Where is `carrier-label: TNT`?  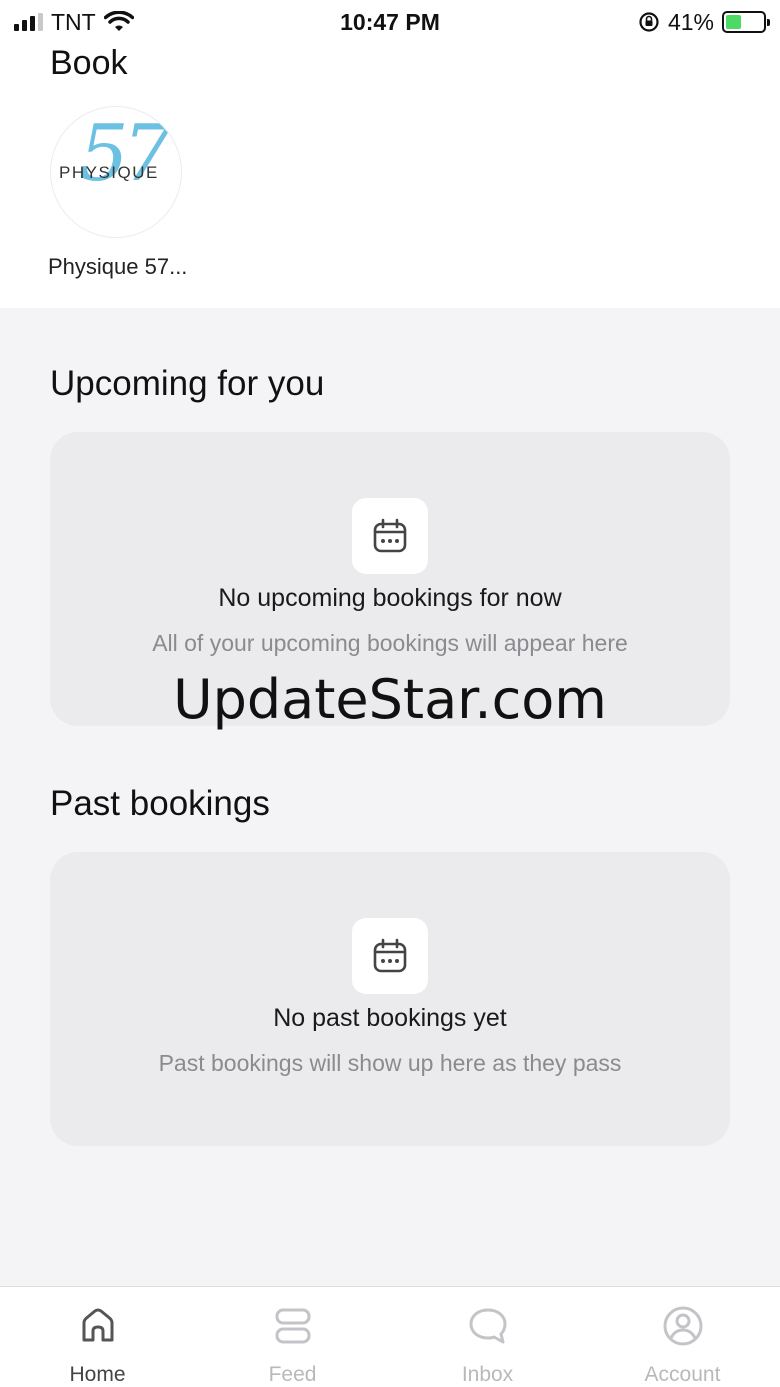 carrier-label: TNT is located at coordinates (73, 21).